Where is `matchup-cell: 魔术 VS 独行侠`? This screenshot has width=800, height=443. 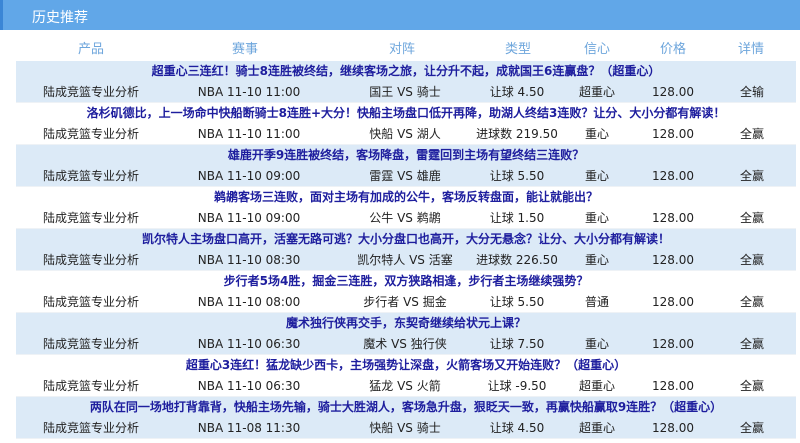 matchup-cell: 魔术 VS 独行侠 is located at coordinates (405, 344).